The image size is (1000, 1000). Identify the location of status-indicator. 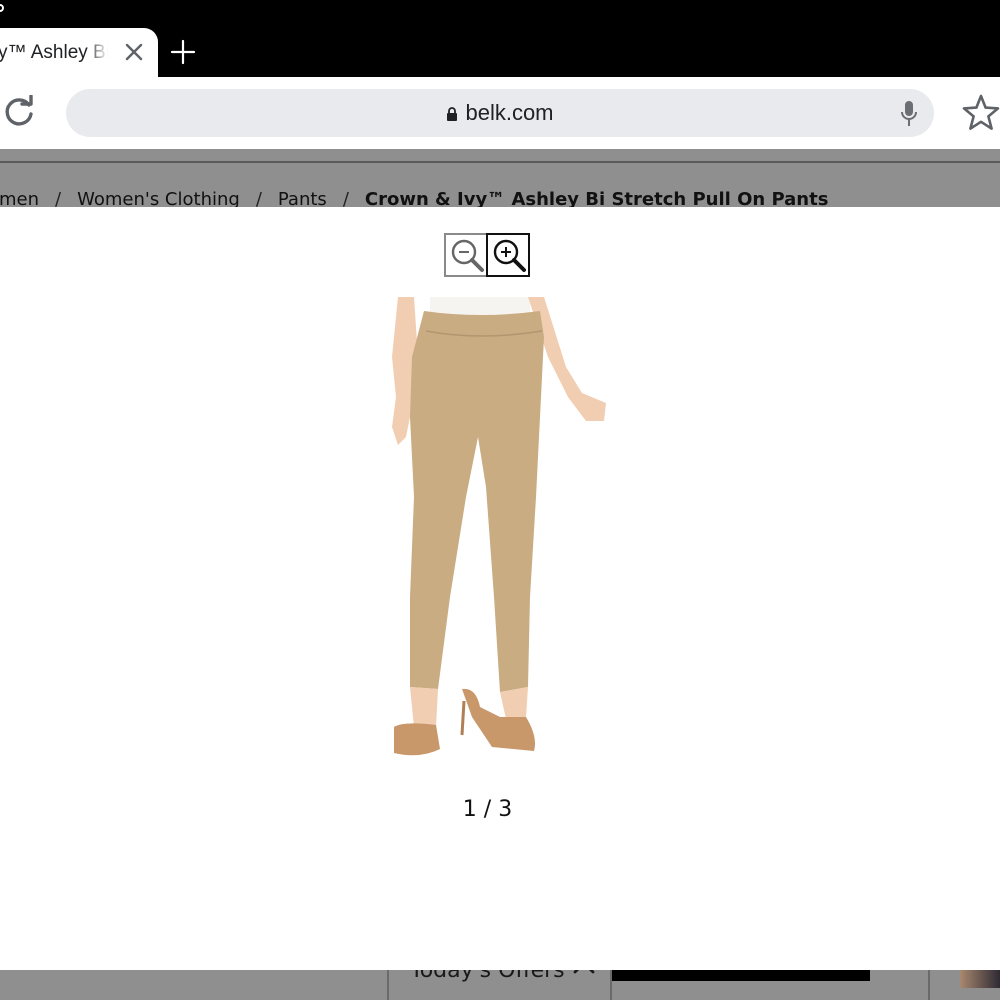
(2, 8).